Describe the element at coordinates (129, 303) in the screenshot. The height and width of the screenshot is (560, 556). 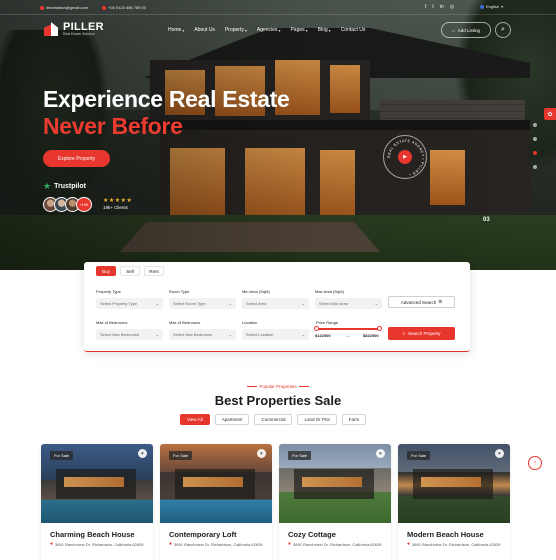
I see `property-type-select: Select Property Type ⌄` at that location.